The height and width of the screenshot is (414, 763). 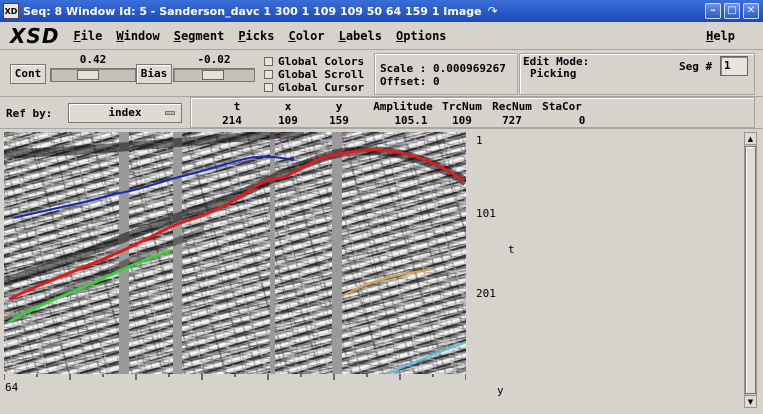 What do you see at coordinates (511, 249) in the screenshot?
I see `y-axis-label: t` at bounding box center [511, 249].